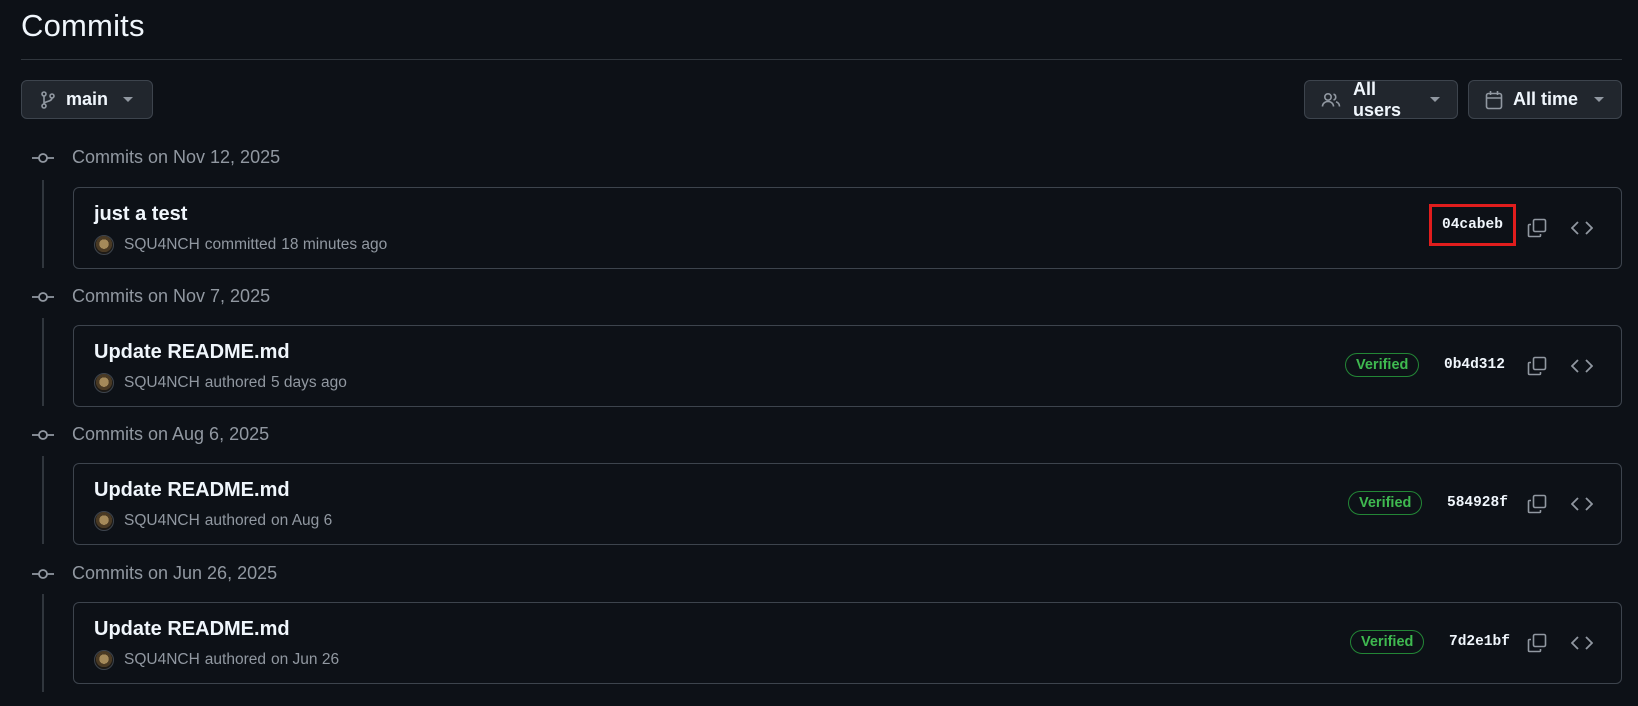 This screenshot has height=706, width=1638. I want to click on page-title: Commits, so click(83, 25).